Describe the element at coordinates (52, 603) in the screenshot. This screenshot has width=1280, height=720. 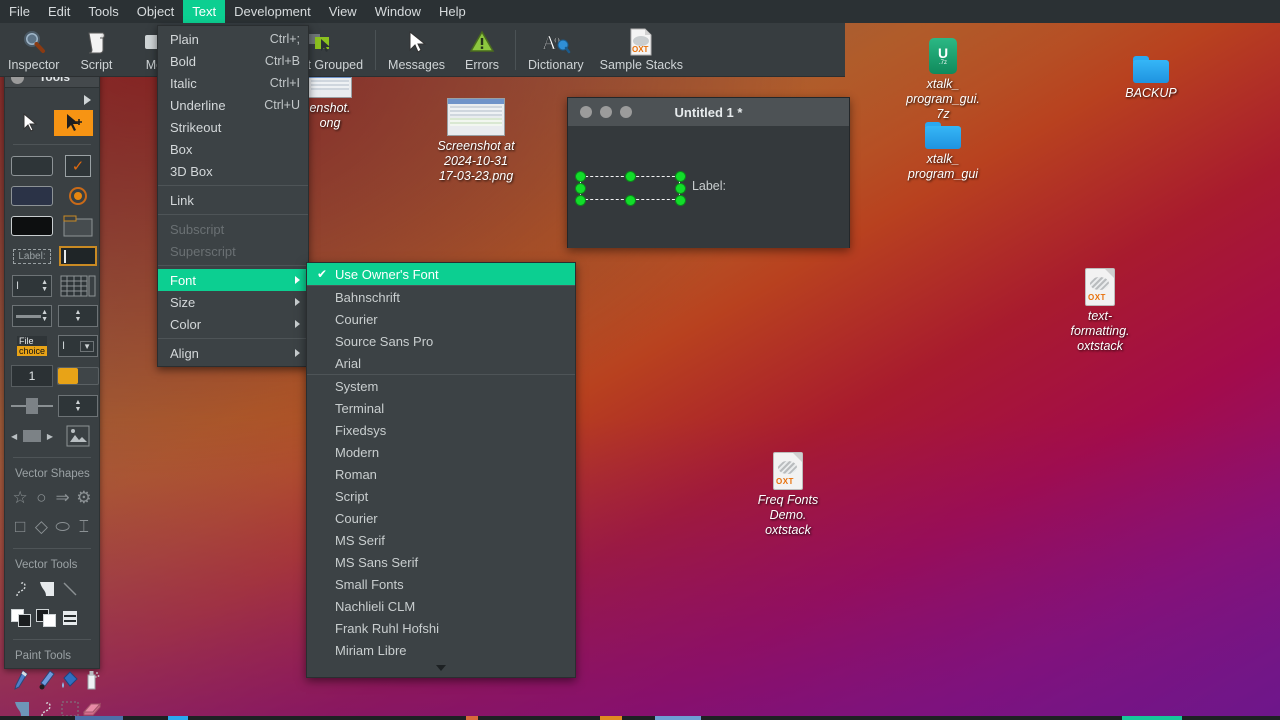
I see `vector-tools-group` at that location.